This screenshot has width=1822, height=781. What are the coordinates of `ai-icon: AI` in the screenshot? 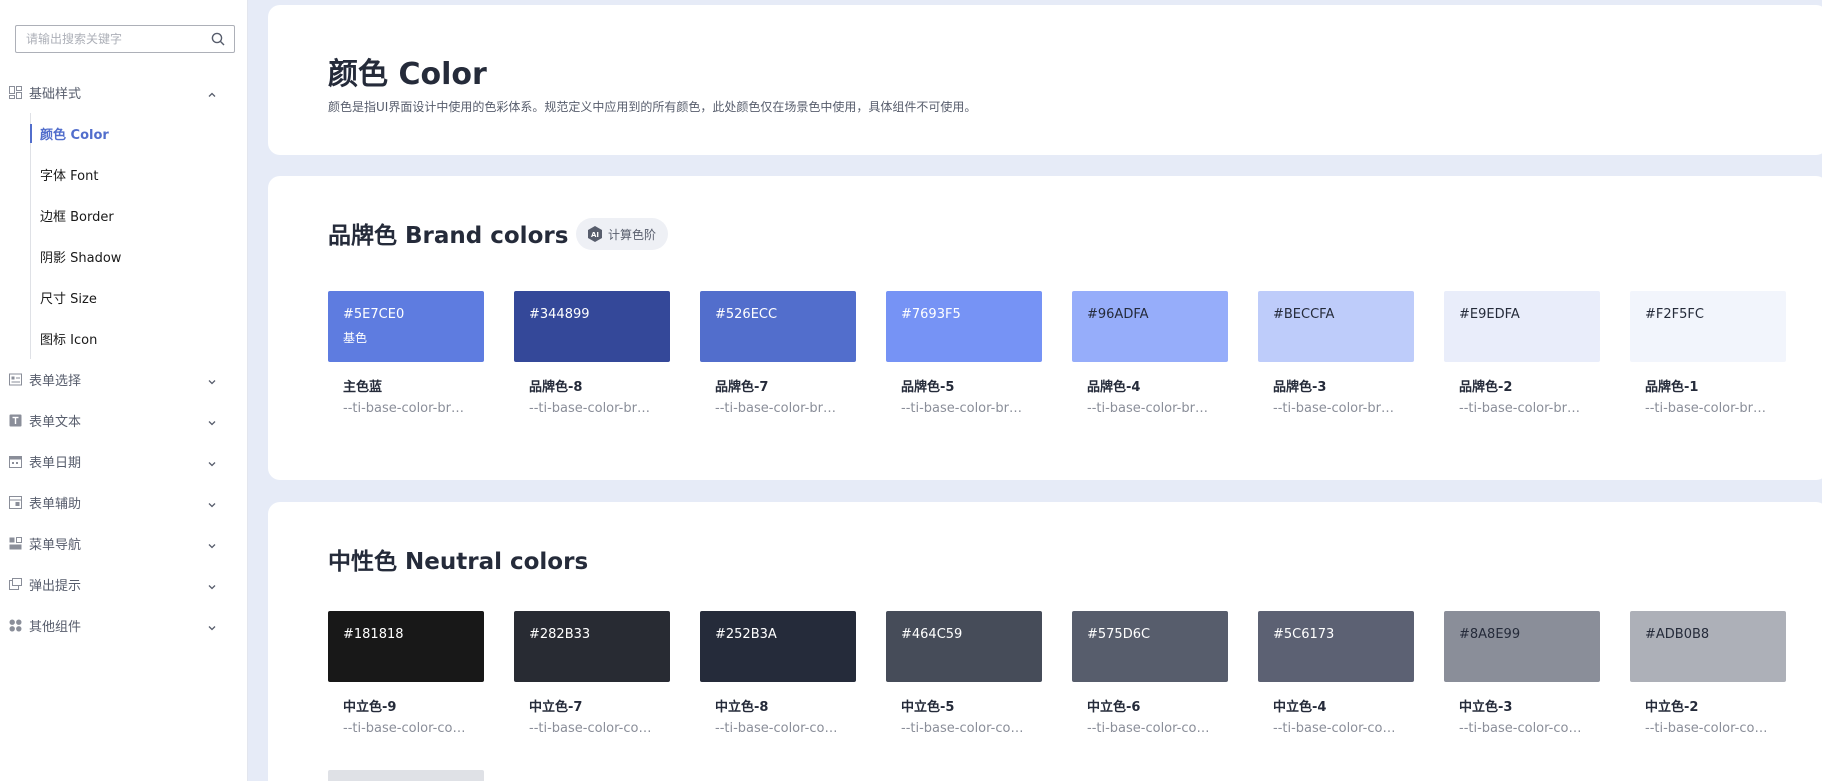 It's located at (595, 234).